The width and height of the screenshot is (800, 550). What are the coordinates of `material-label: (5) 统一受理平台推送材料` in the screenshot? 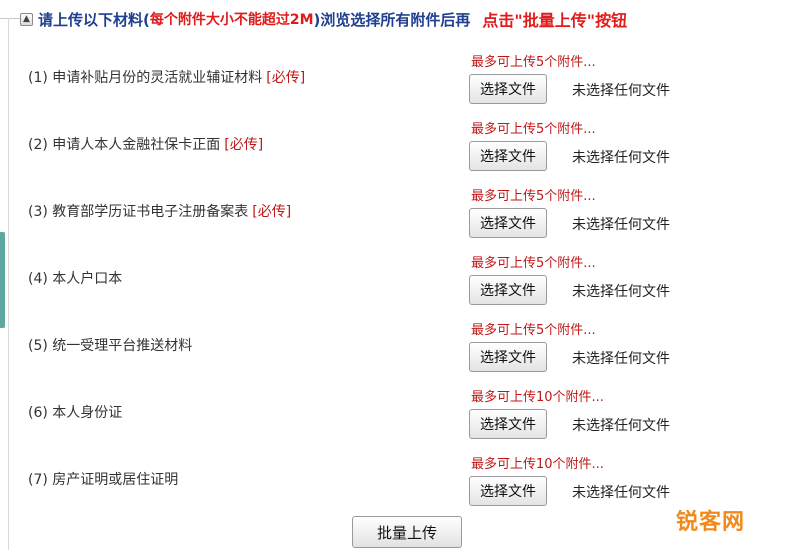 It's located at (110, 346).